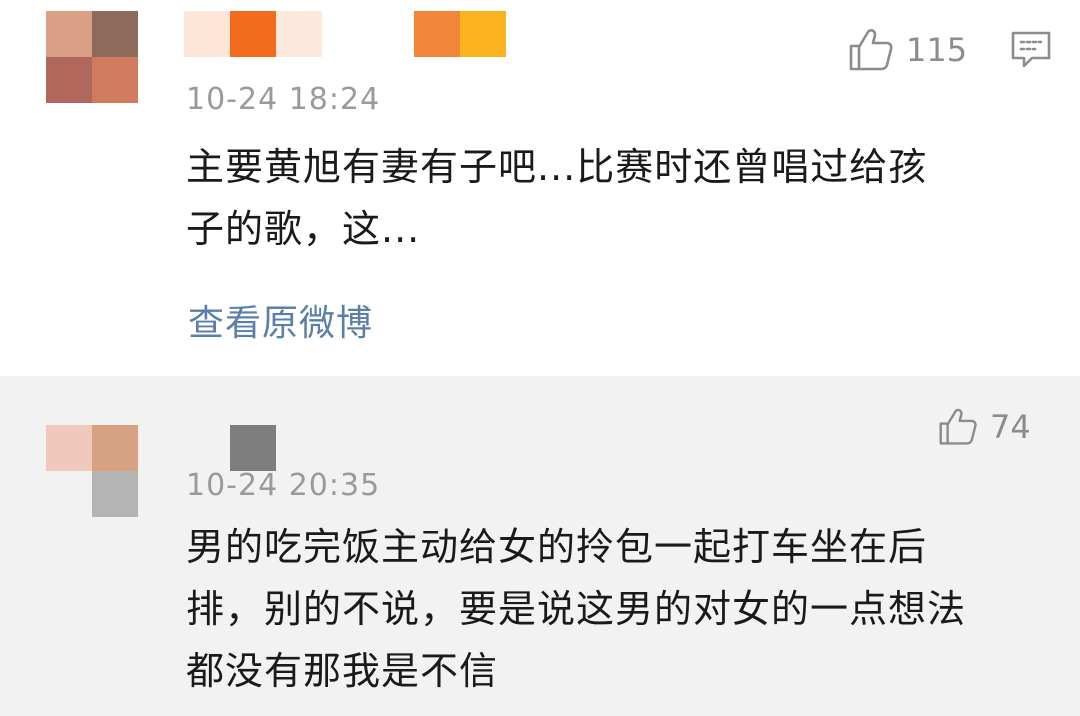  I want to click on comment-text-line: 排，别的不说，要是说这男的对女的一点想法, so click(576, 609).